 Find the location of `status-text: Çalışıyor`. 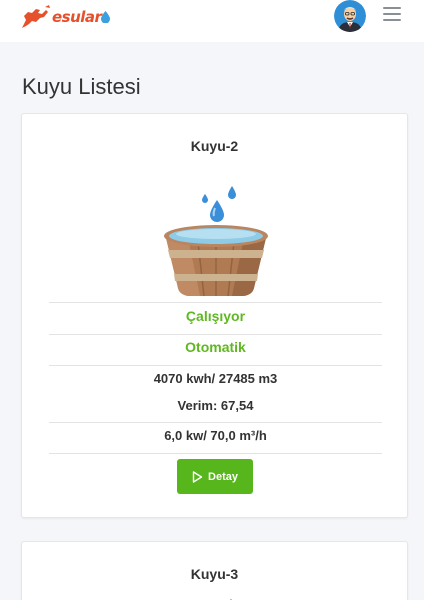

status-text: Çalışıyor is located at coordinates (215, 316).